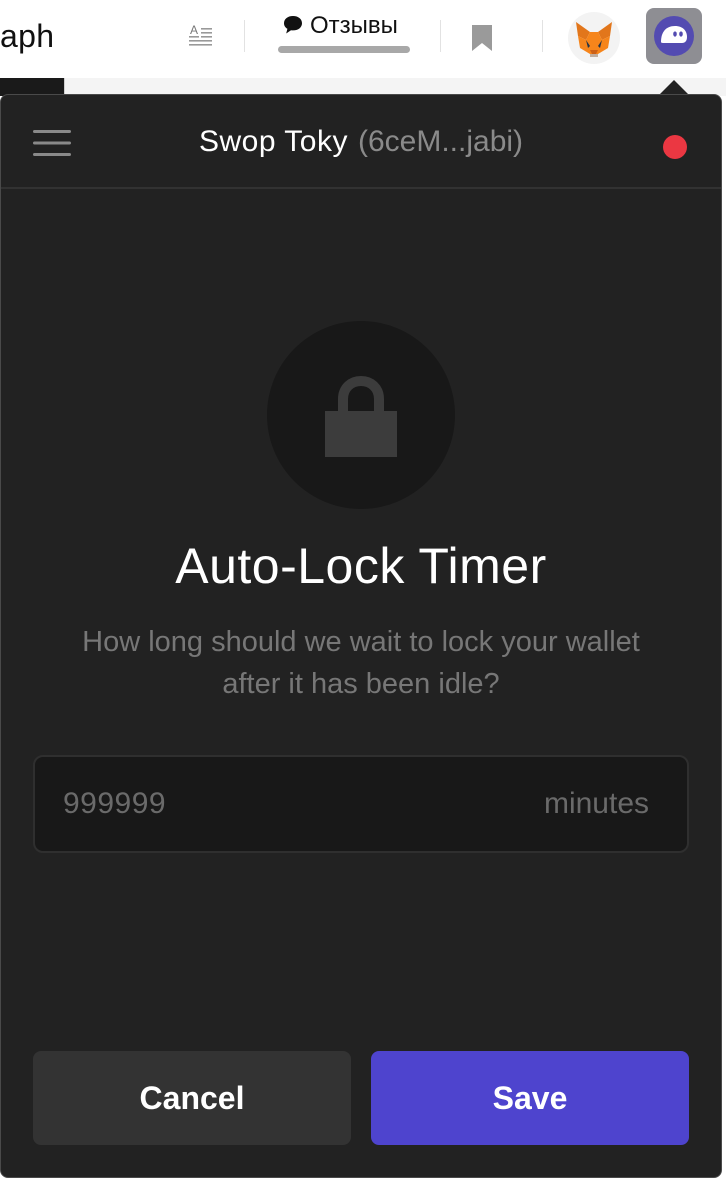 The height and width of the screenshot is (1182, 726). What do you see at coordinates (596, 803) in the screenshot?
I see `minutes-suffix: minutes` at bounding box center [596, 803].